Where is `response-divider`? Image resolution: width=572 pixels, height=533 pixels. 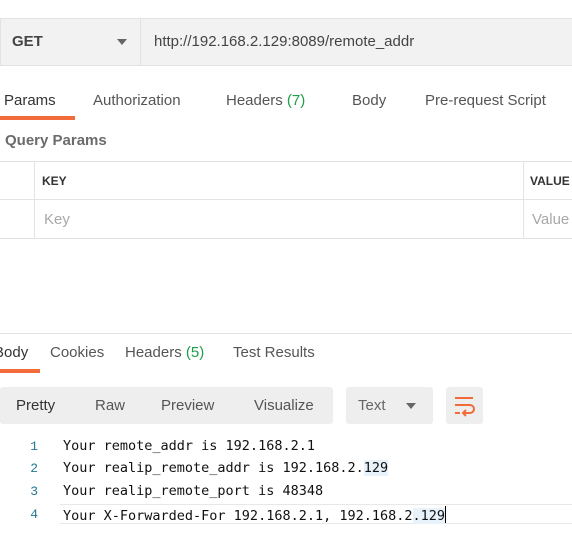
response-divider is located at coordinates (286, 333).